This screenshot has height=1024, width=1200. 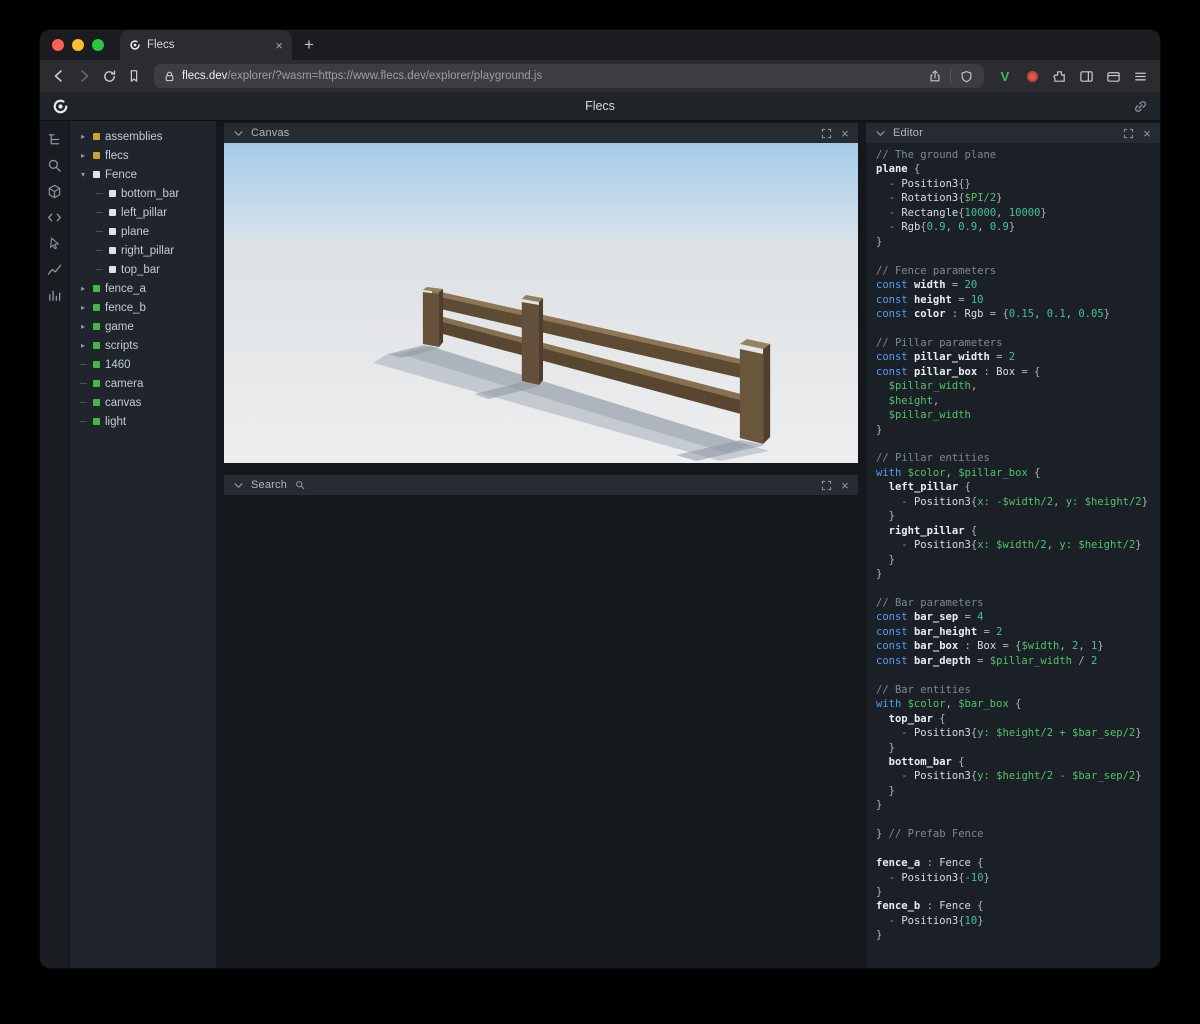 I want to click on bookmark-icon, so click(x=134, y=76).